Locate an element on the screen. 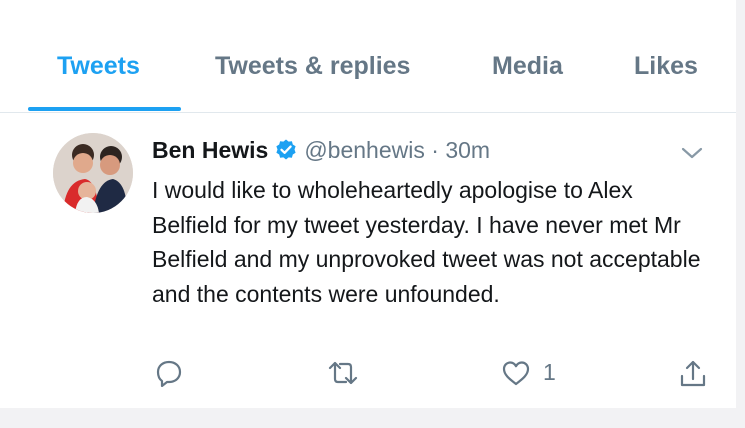 Image resolution: width=745 pixels, height=428 pixels. tab-media: Media is located at coordinates (527, 66).